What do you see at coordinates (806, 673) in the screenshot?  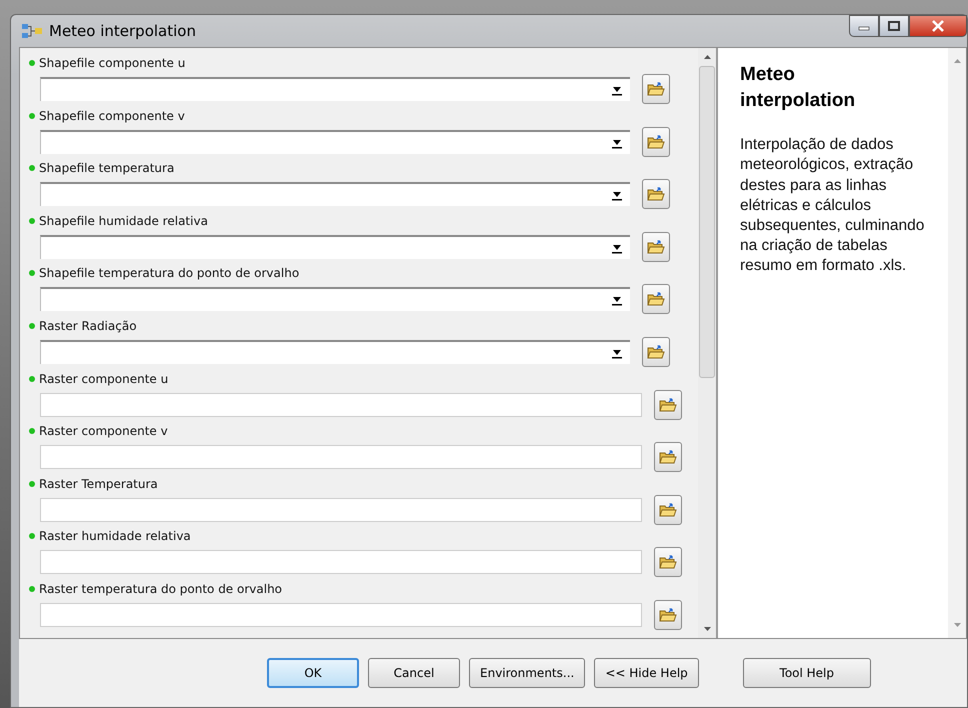 I see `dialog-button: Tool Help` at bounding box center [806, 673].